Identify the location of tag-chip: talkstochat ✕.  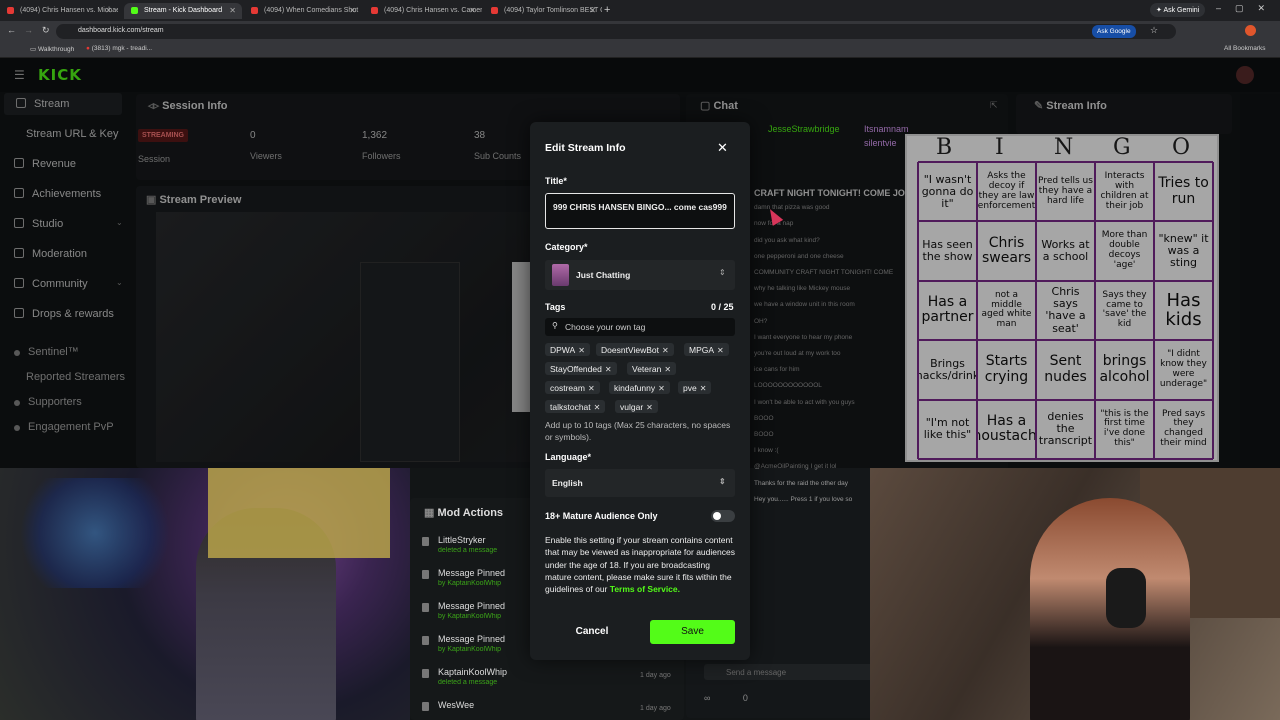
(575, 406).